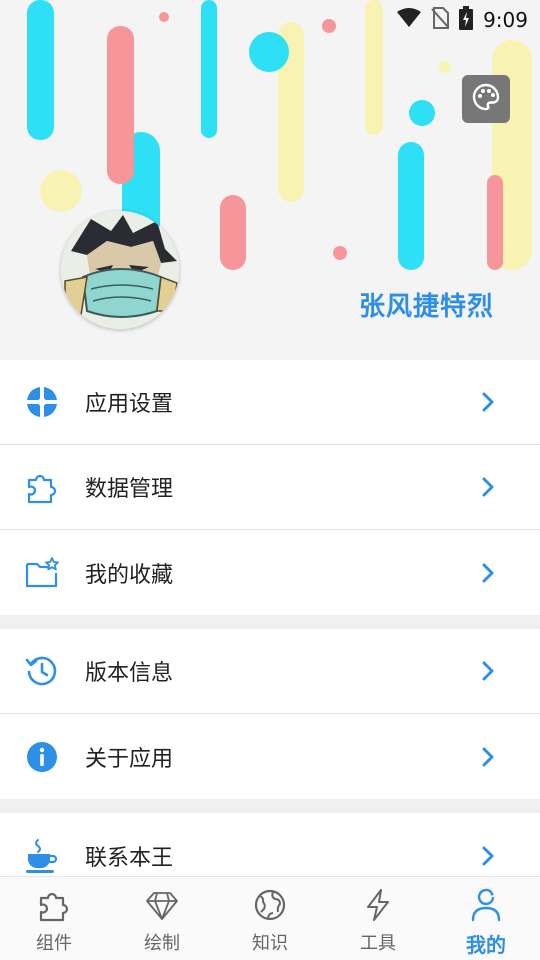 The width and height of the screenshot is (540, 960). What do you see at coordinates (270, 18) in the screenshot?
I see `status-bar: 9:09` at bounding box center [270, 18].